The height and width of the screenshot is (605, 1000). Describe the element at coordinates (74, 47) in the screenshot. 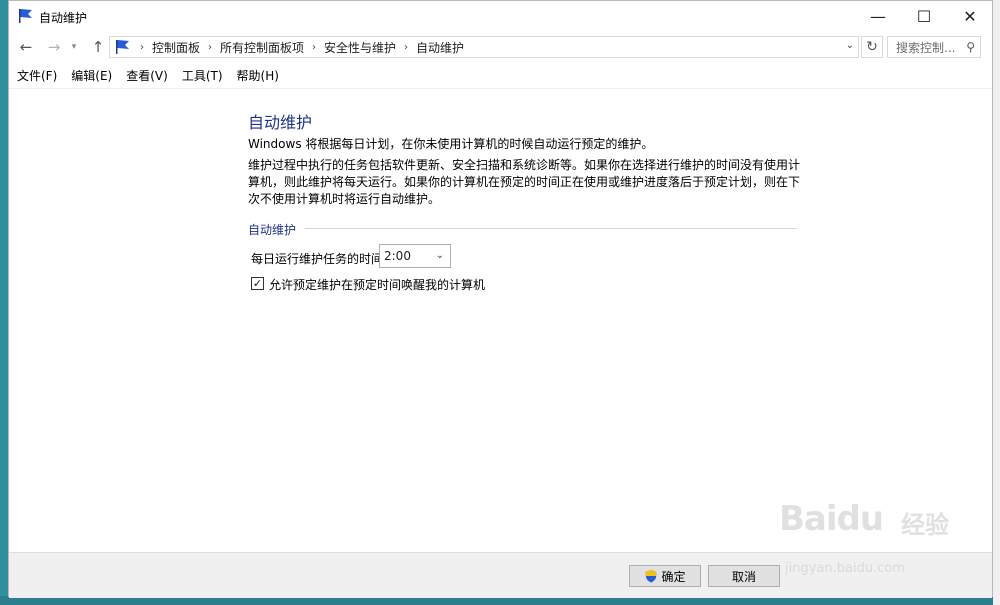

I see `recent-locations-chevron-icon: ▾` at that location.